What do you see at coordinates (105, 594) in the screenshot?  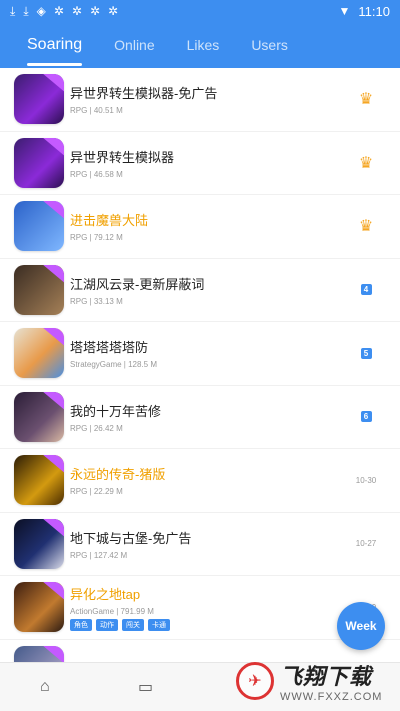 I see `app-title: 异化之地tap` at bounding box center [105, 594].